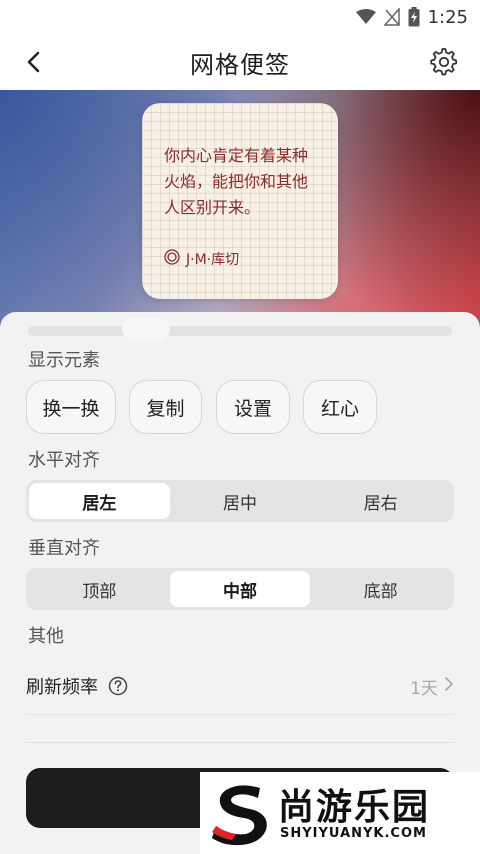 This screenshot has height=854, width=480. I want to click on watermark-subtitle: SHYIYUANYK.COM, so click(353, 833).